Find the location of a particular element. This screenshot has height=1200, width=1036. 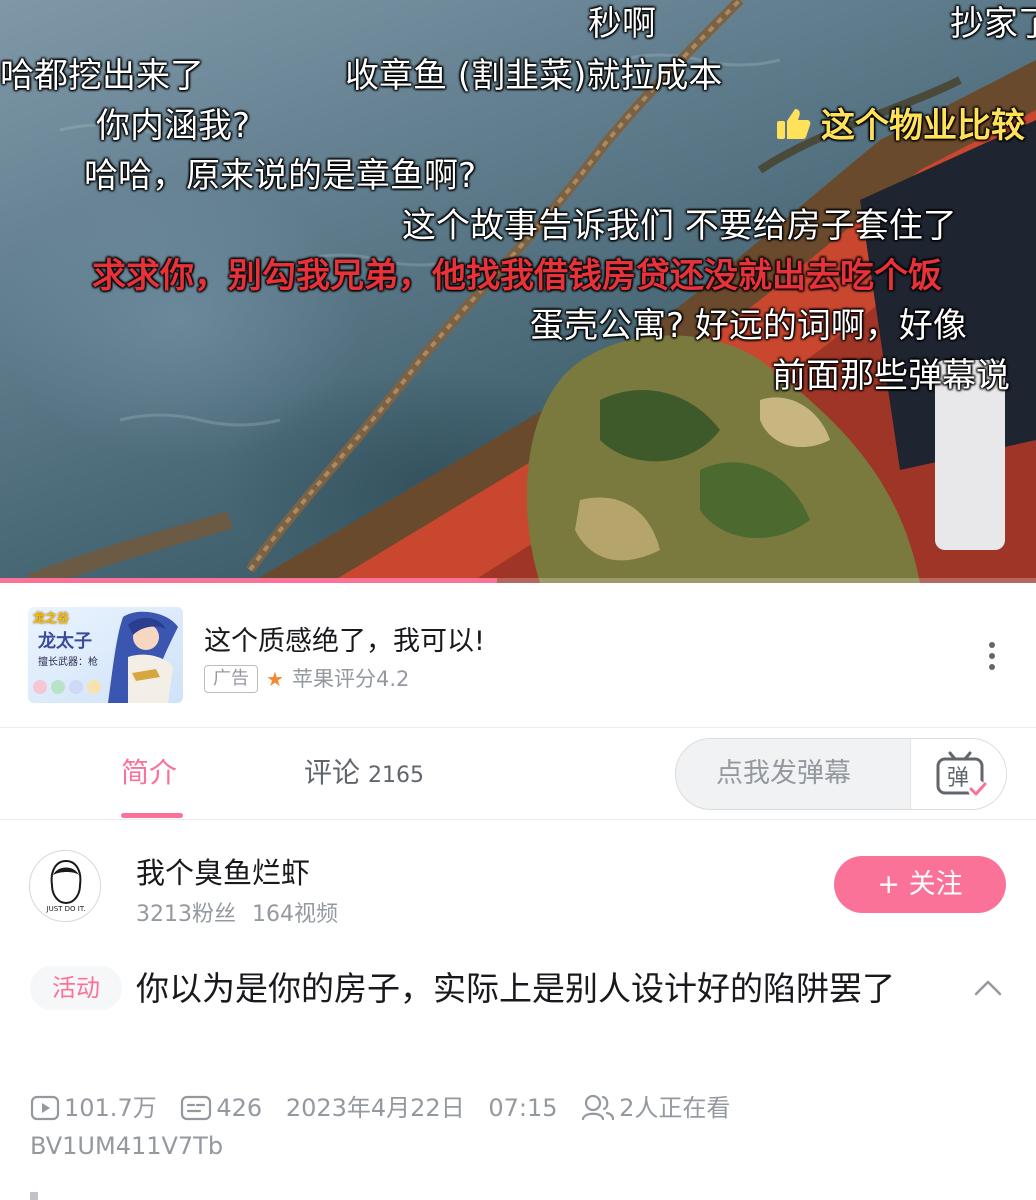

danmaku-stat: 426 is located at coordinates (221, 1108).